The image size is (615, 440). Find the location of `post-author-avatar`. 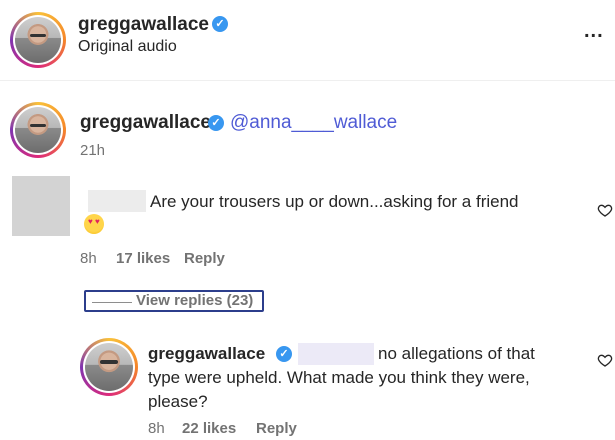

post-author-avatar is located at coordinates (38, 40).